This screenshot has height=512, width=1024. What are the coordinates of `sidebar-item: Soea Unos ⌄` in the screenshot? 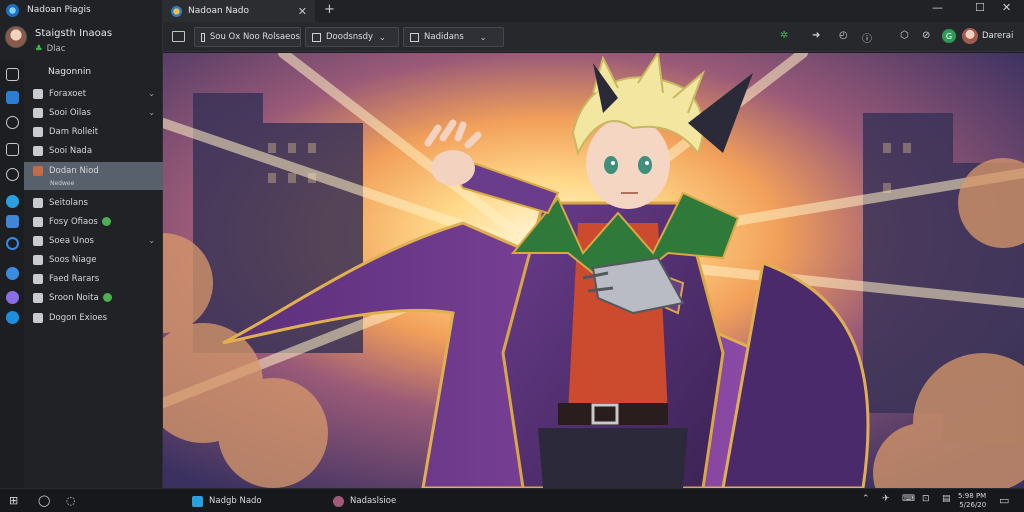 It's located at (93, 240).